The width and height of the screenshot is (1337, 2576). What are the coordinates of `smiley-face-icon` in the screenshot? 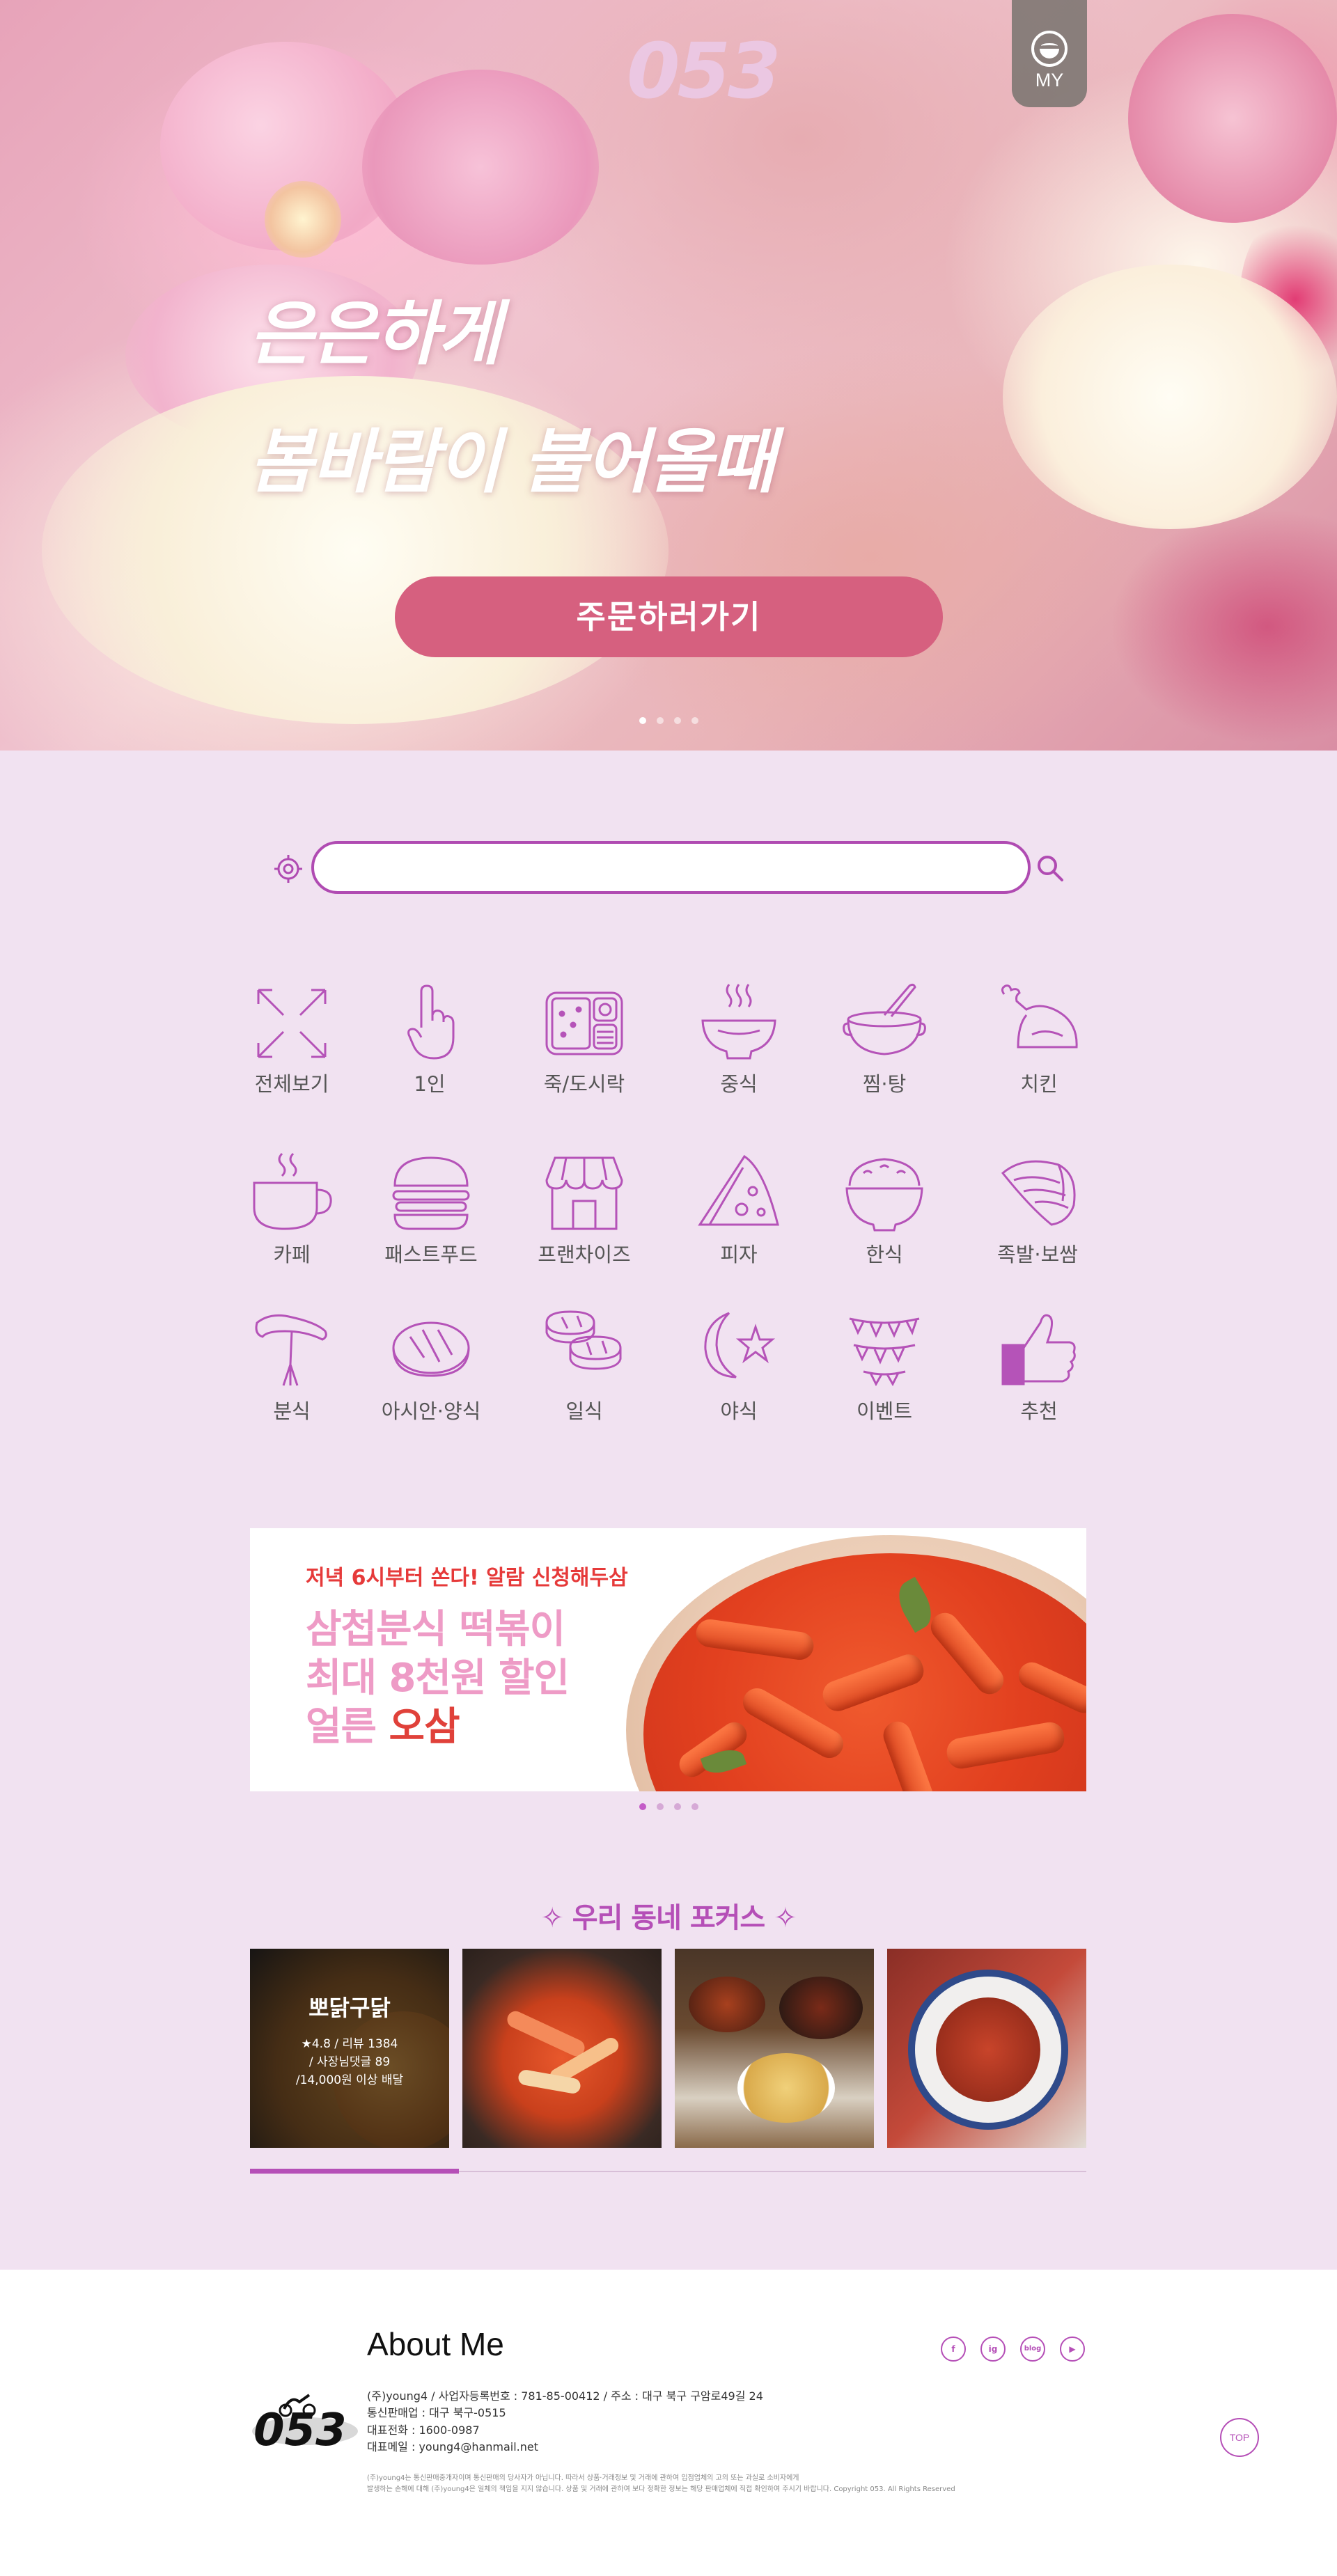 It's located at (1050, 49).